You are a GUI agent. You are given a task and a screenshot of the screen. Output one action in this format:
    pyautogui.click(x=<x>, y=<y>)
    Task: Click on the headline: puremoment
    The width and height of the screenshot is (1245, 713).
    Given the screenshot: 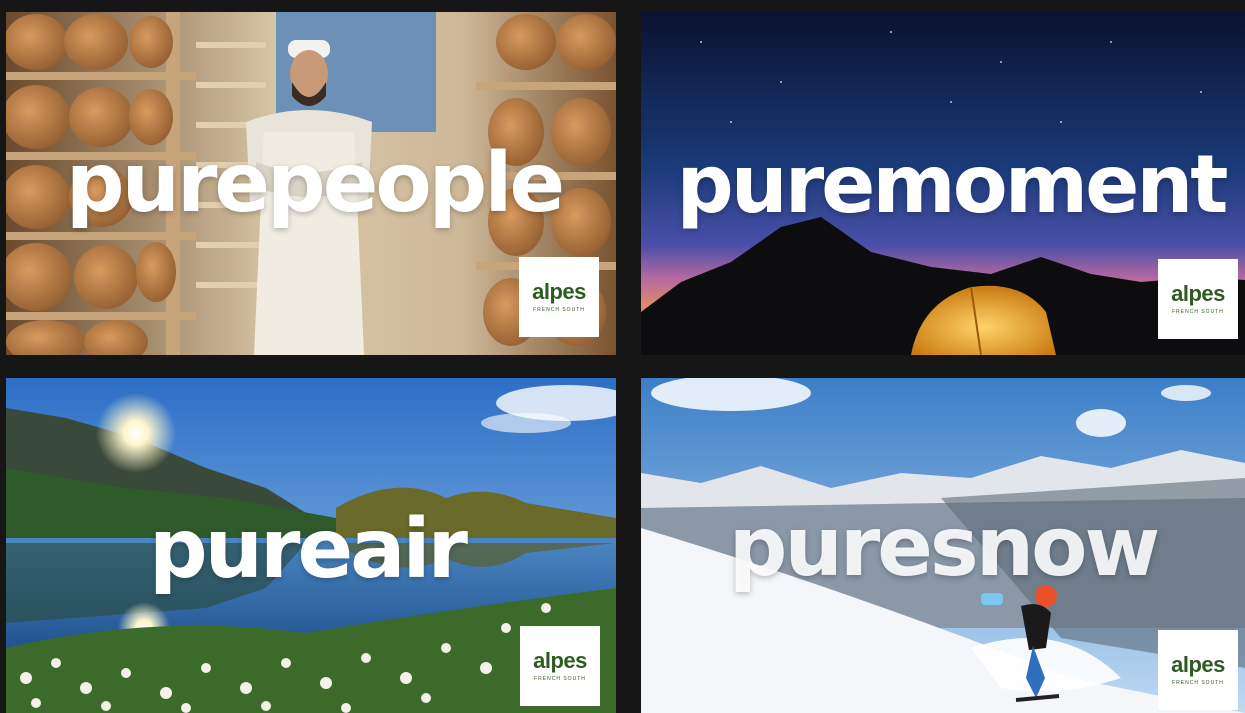 What is the action you would take?
    pyautogui.click(x=952, y=184)
    